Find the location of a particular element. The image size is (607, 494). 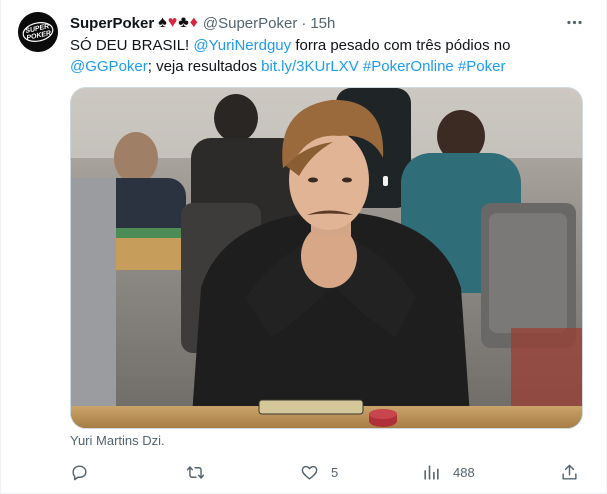

hashtag-link: #Poker is located at coordinates (482, 66).